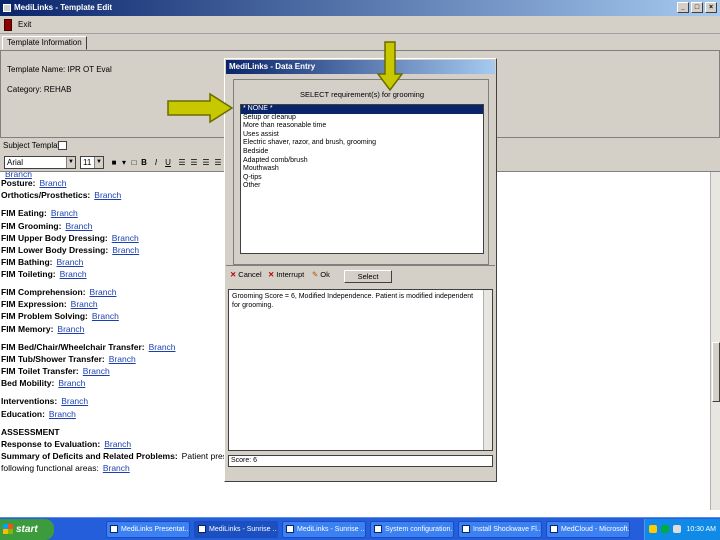 The height and width of the screenshot is (540, 720). I want to click on underline-button: U, so click(168, 162).